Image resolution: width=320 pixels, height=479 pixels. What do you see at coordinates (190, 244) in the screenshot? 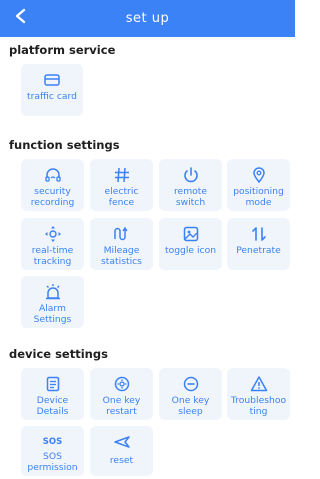
I see `toggle-icon-button: toggle icon` at bounding box center [190, 244].